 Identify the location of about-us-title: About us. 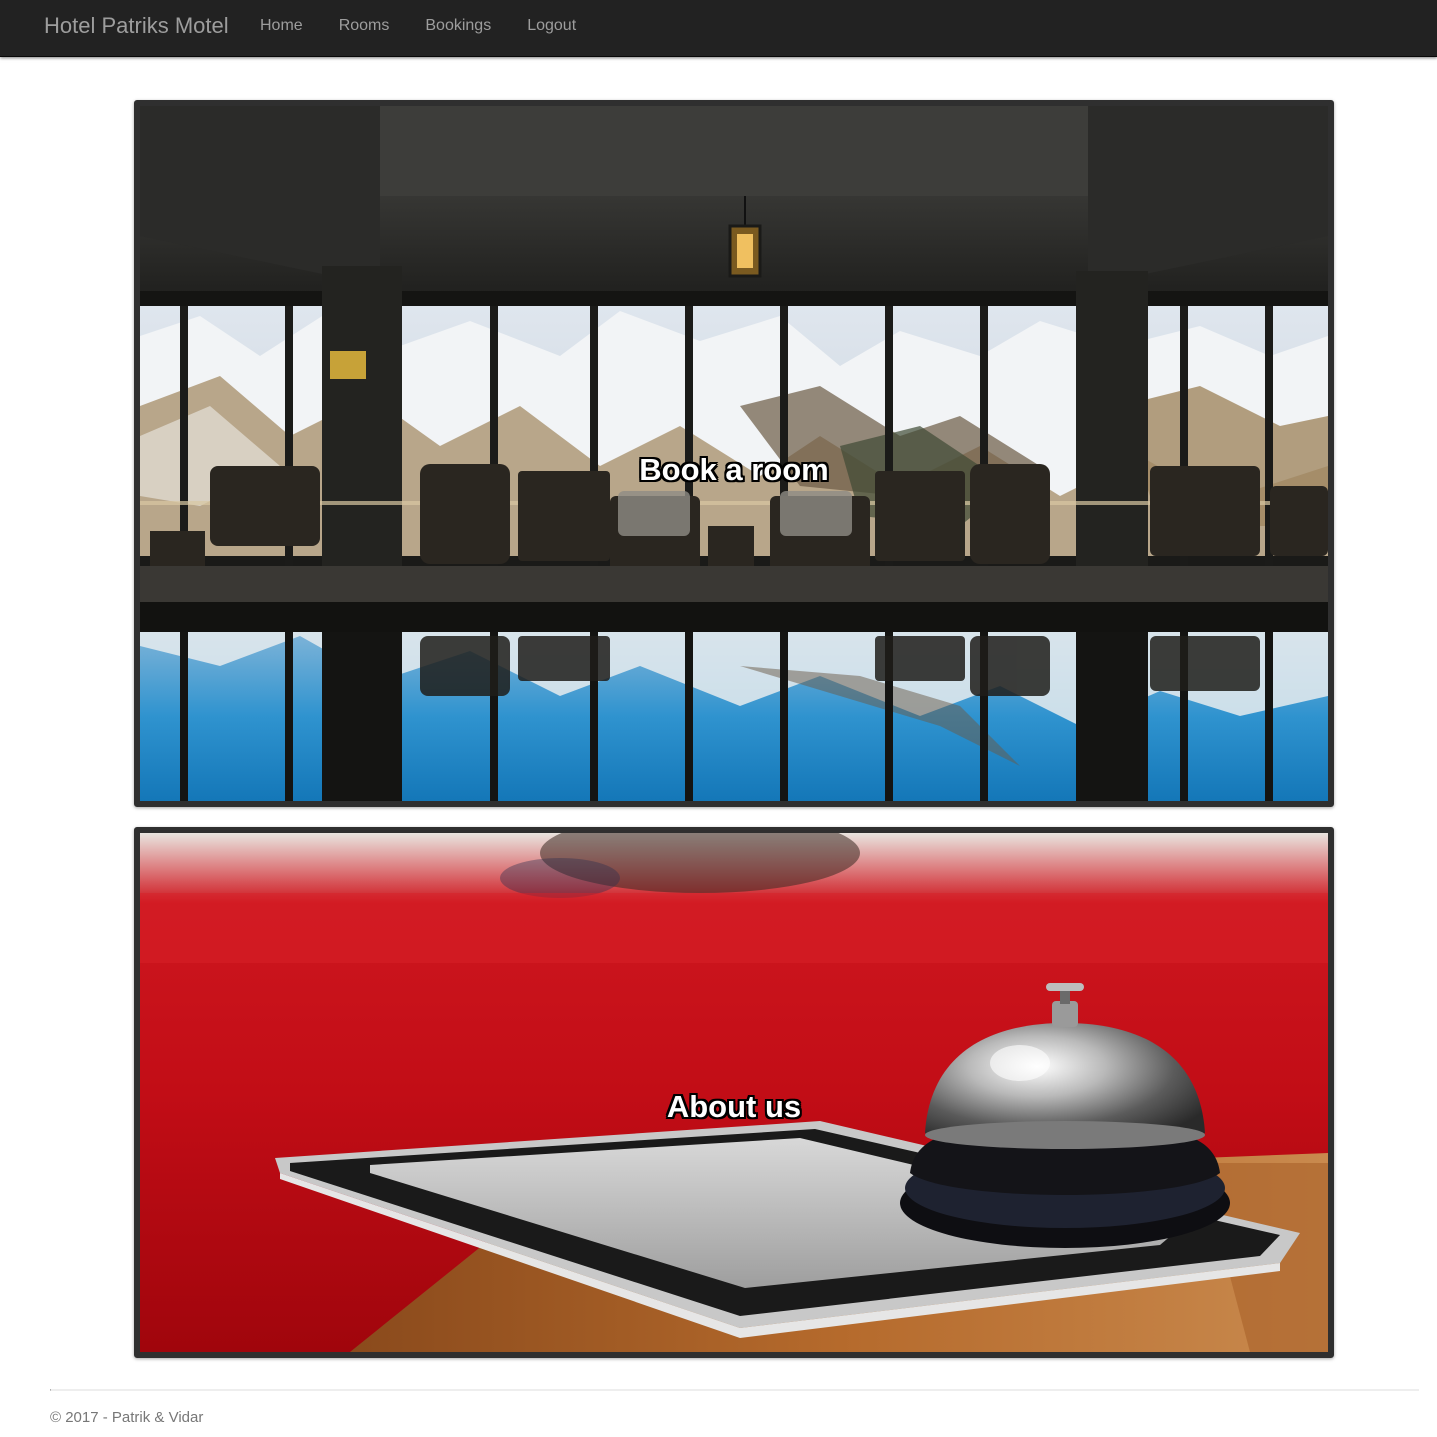
(734, 1106).